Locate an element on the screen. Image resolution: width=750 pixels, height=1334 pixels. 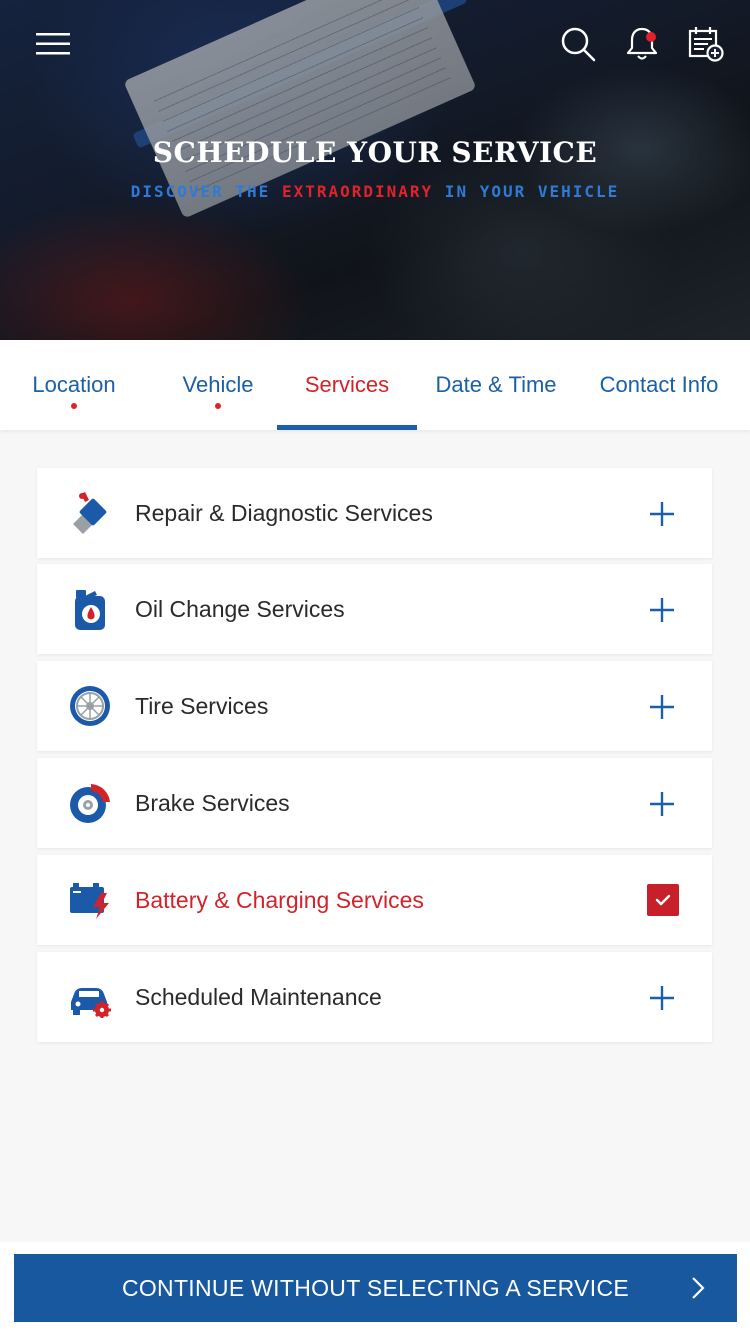
service-item-tire: Tire Services is located at coordinates (374, 706).